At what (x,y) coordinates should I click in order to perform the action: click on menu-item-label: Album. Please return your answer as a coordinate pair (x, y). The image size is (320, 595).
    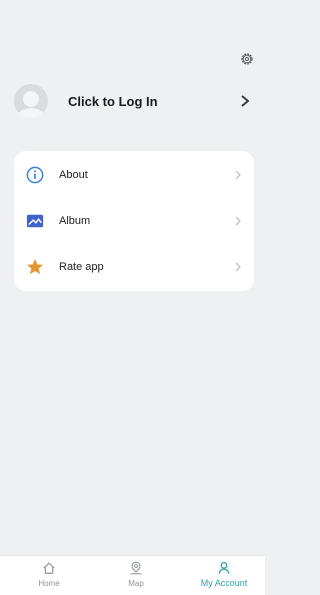
    Looking at the image, I should click on (75, 221).